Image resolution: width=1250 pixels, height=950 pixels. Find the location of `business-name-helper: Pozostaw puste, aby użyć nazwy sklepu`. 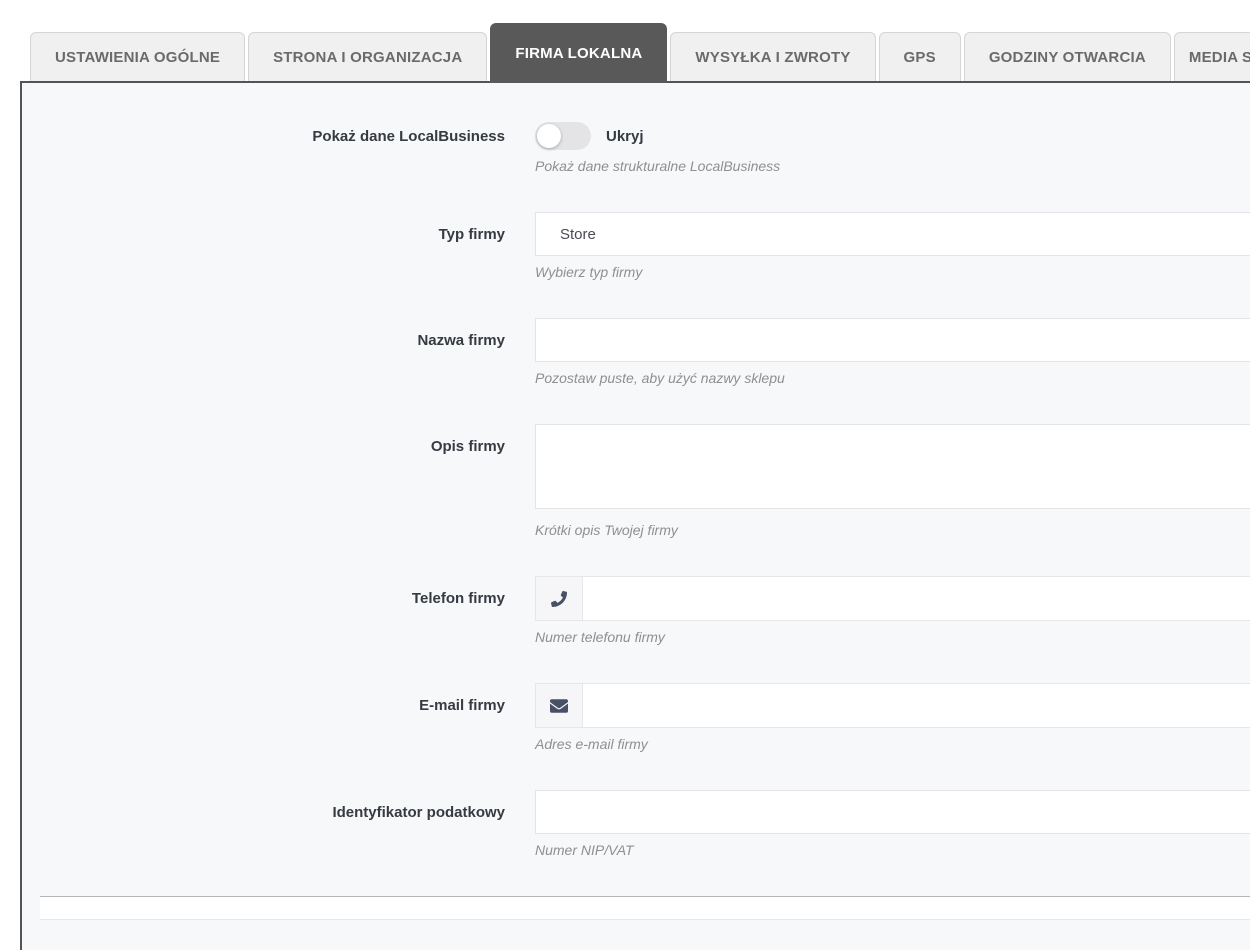

business-name-helper: Pozostaw puste, aby użyć nazwy sklepu is located at coordinates (660, 378).